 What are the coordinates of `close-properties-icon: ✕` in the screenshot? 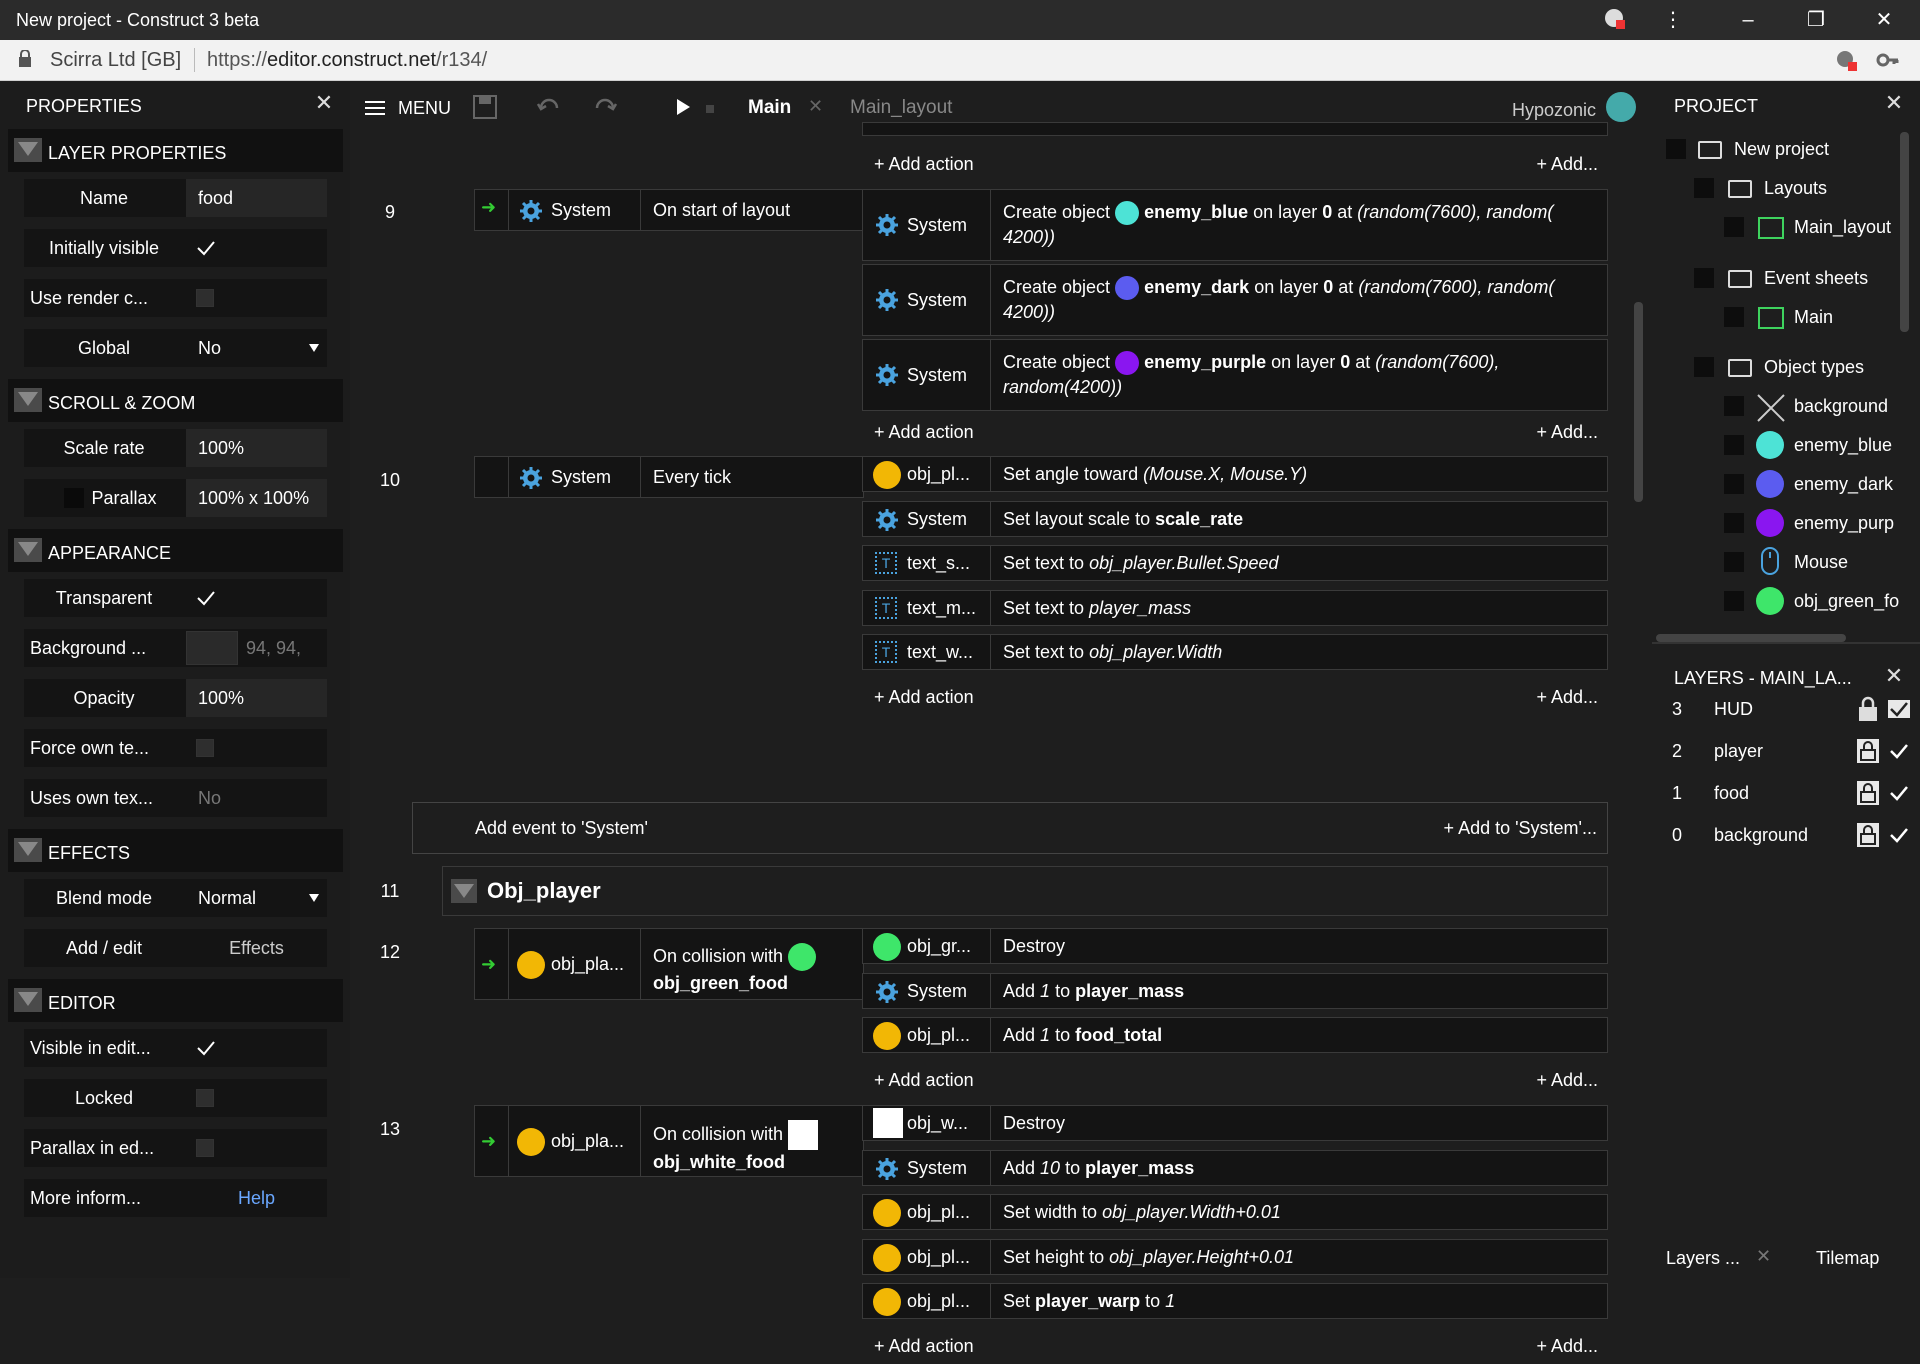 It's located at (324, 103).